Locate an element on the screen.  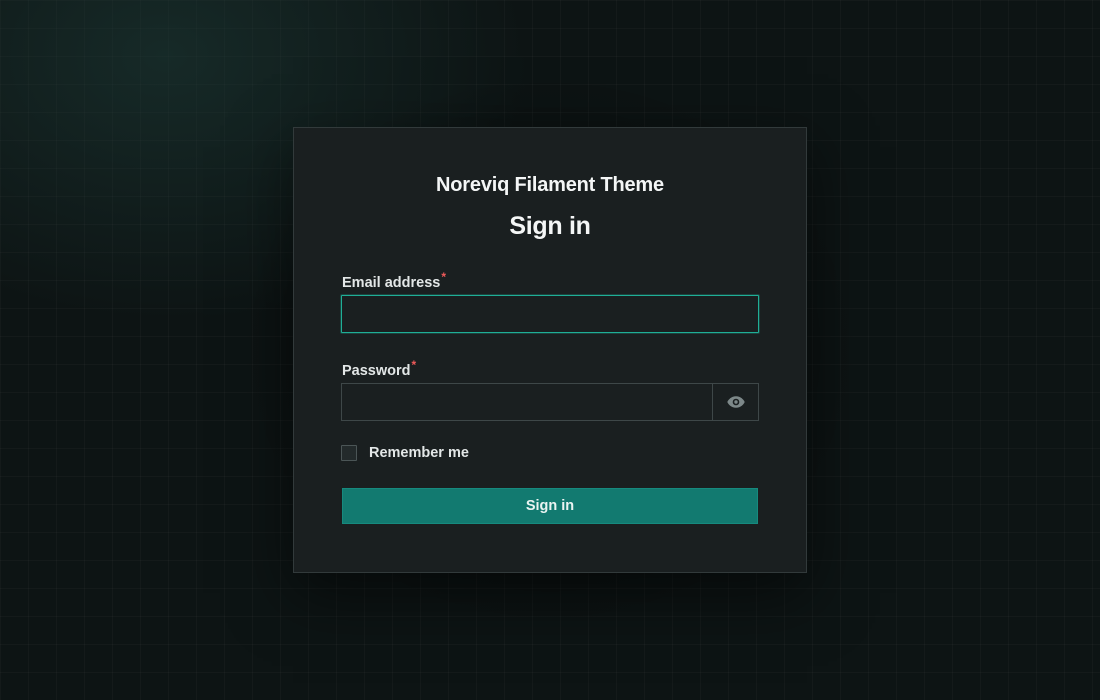
email-label: Email address* is located at coordinates (394, 280).